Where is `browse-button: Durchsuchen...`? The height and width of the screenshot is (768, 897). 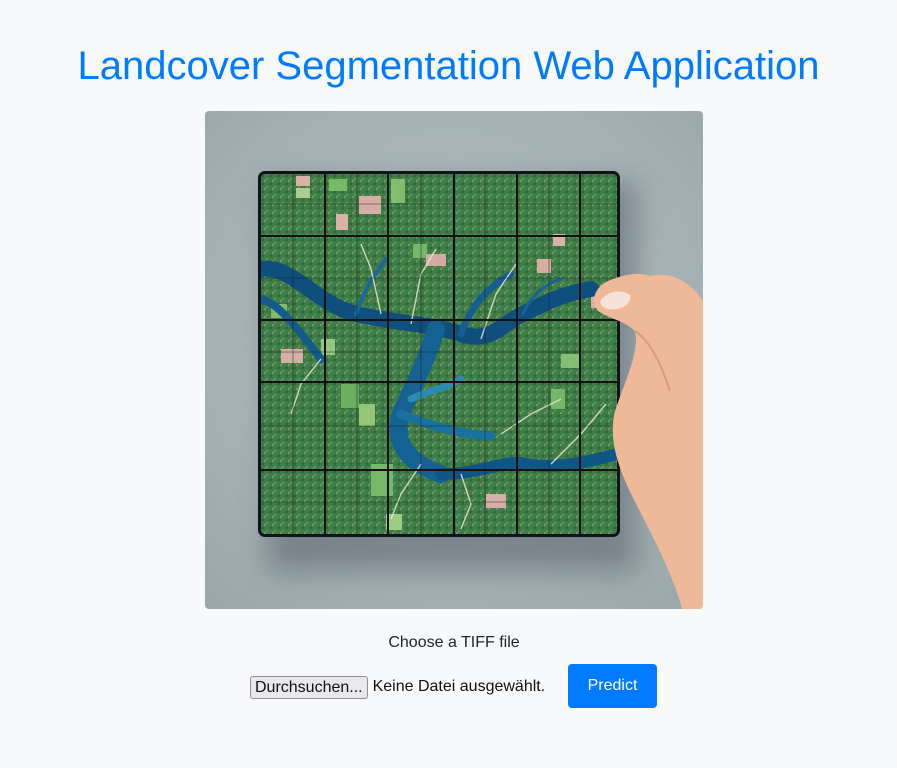
browse-button: Durchsuchen... is located at coordinates (309, 687).